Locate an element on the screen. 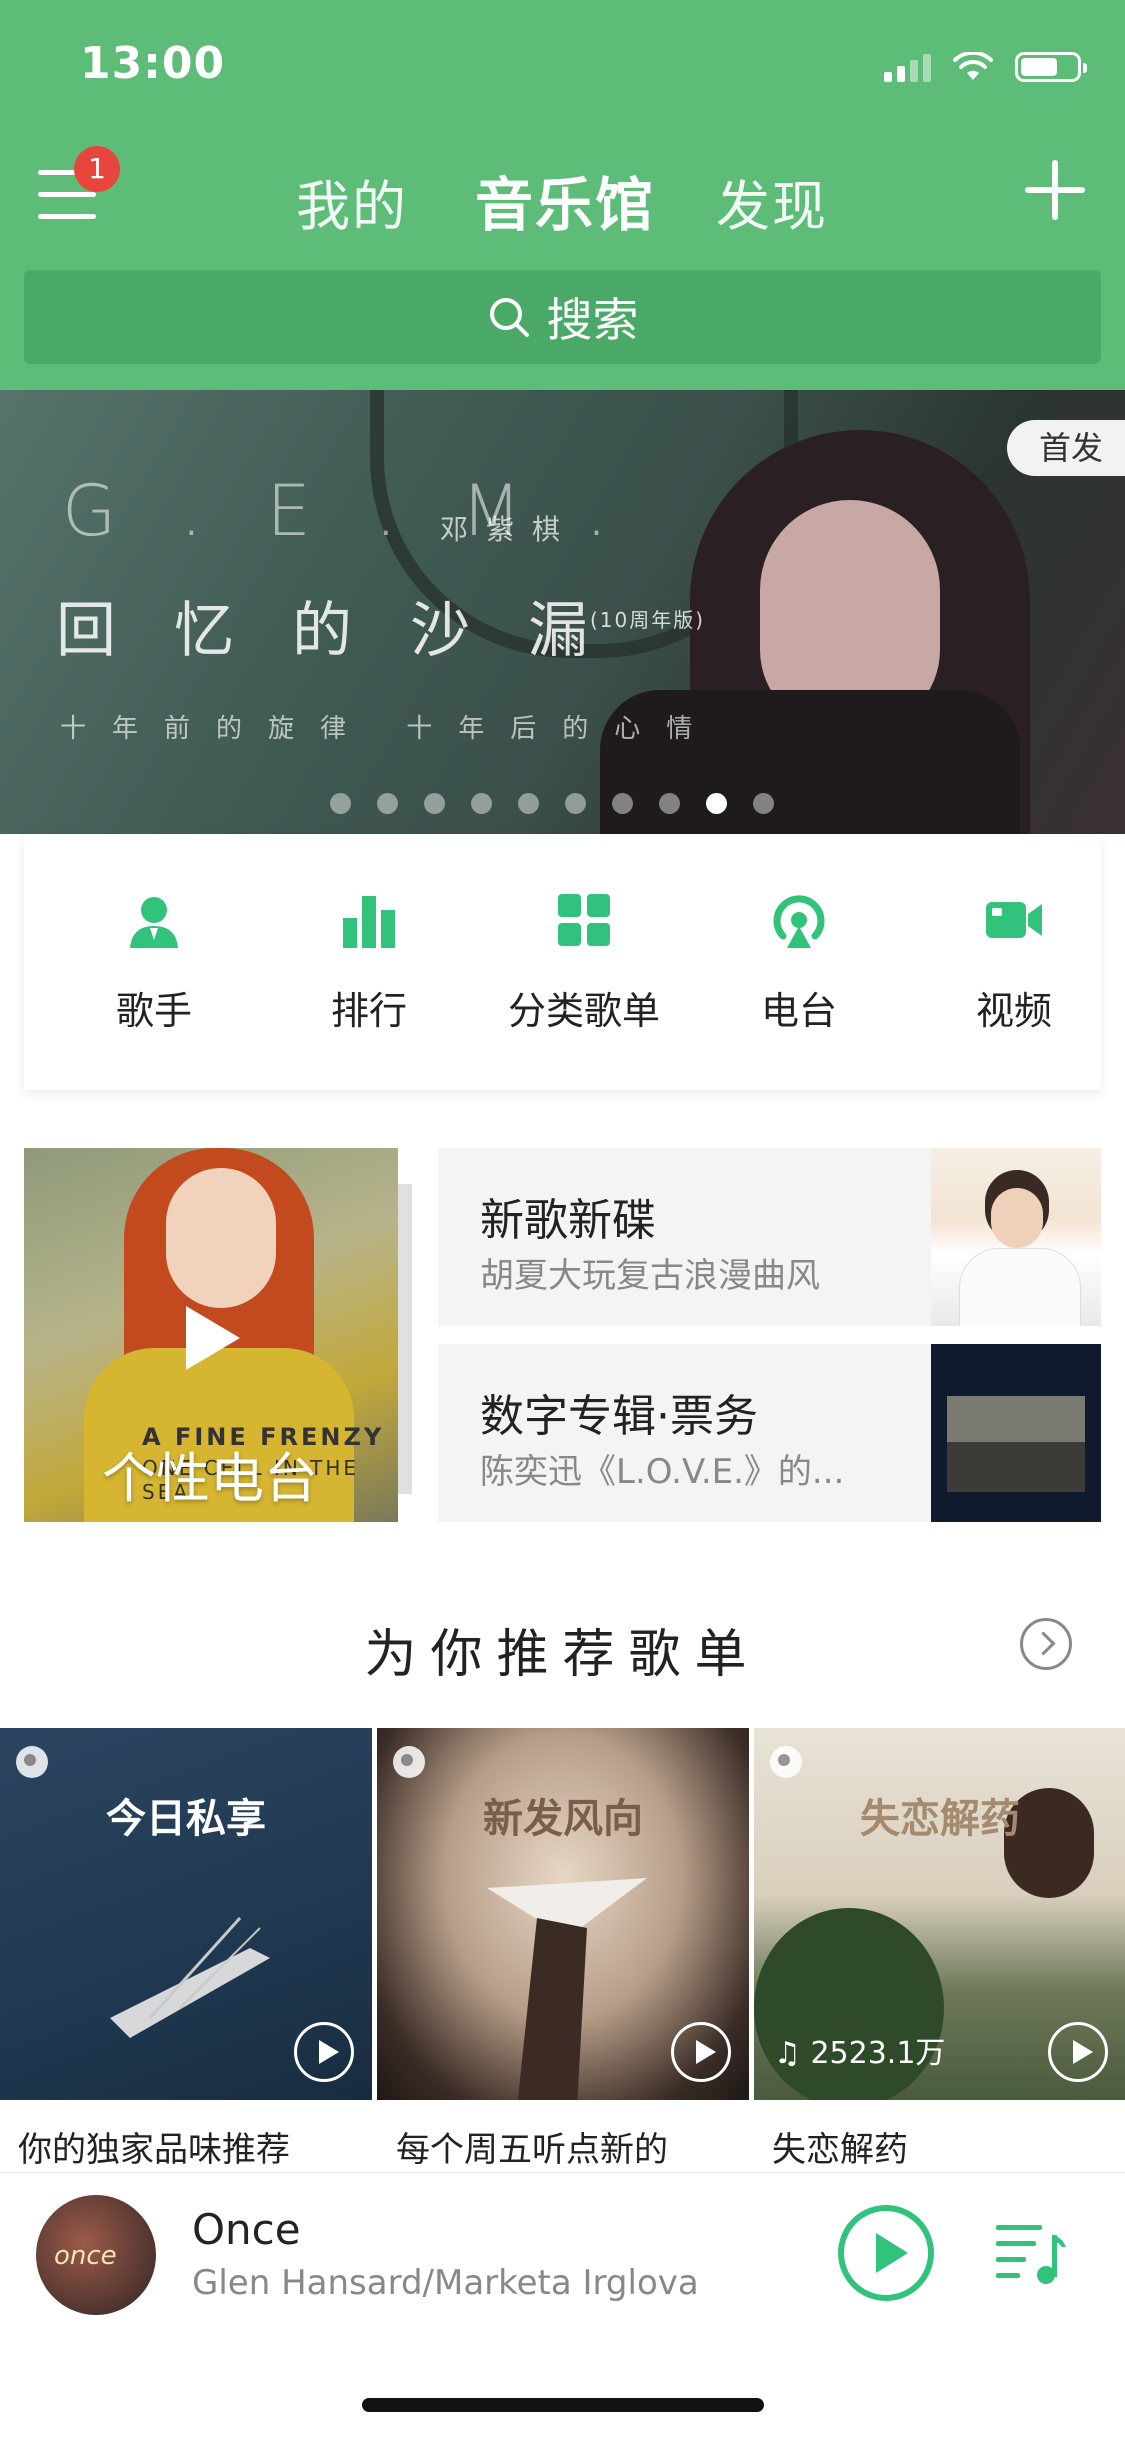 This screenshot has width=1125, height=2437. video-icon is located at coordinates (1014, 920).